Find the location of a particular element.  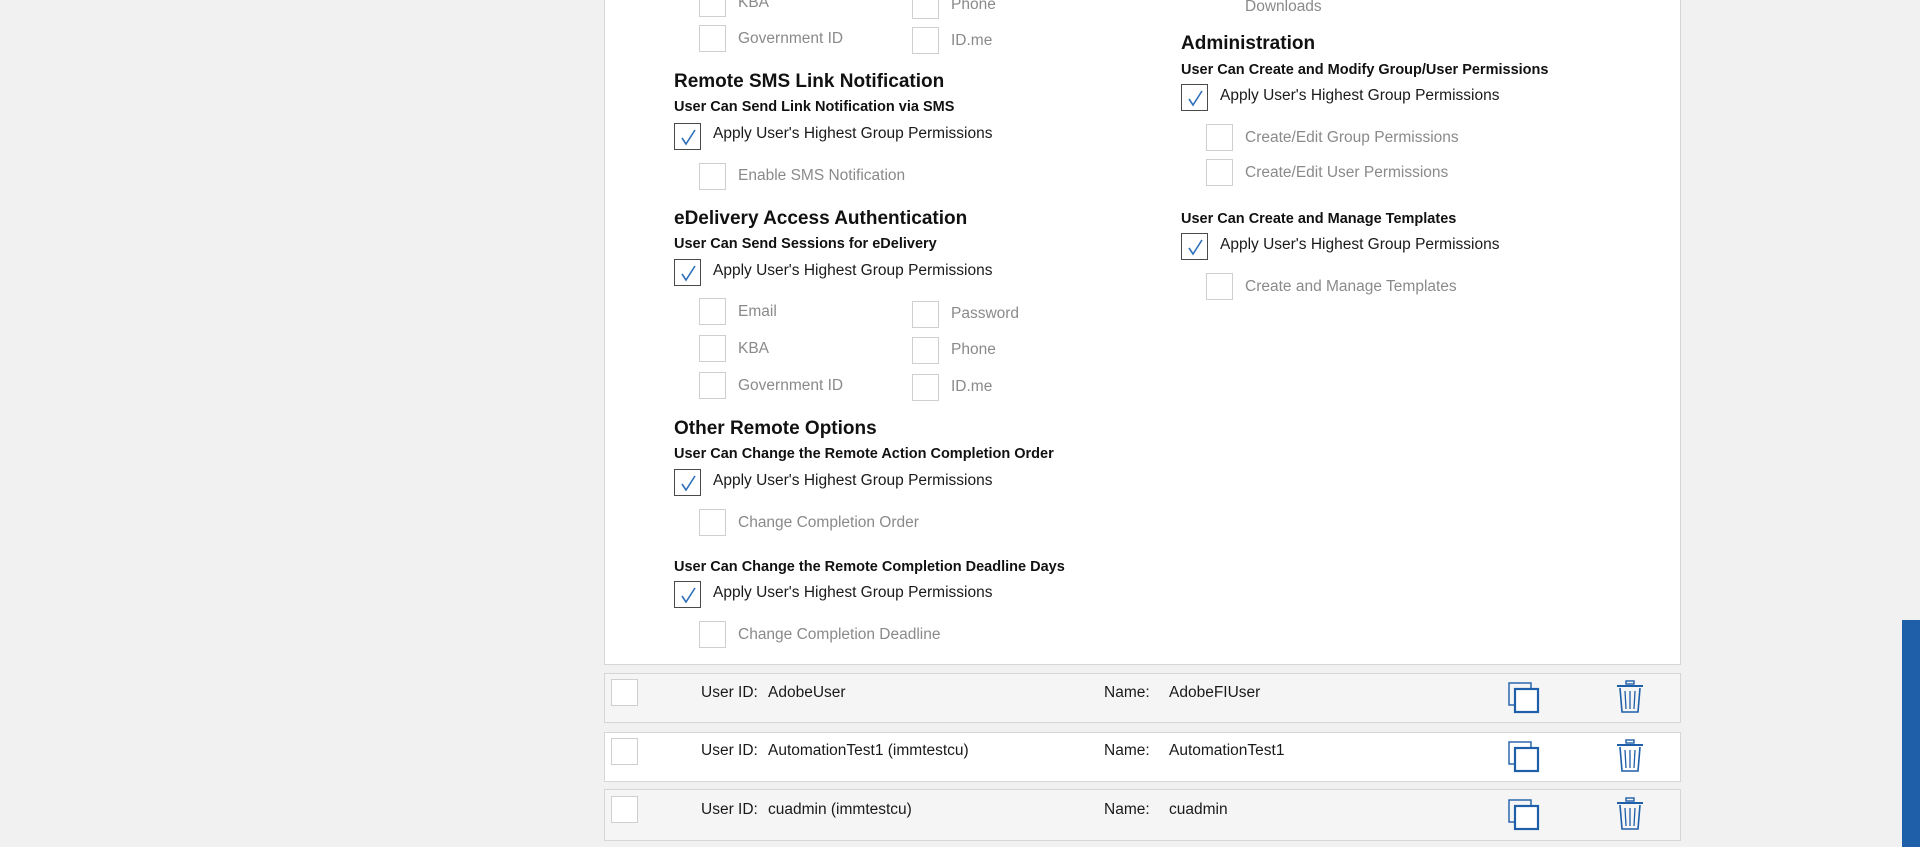

name-value: AdobeFIUser is located at coordinates (1215, 692).